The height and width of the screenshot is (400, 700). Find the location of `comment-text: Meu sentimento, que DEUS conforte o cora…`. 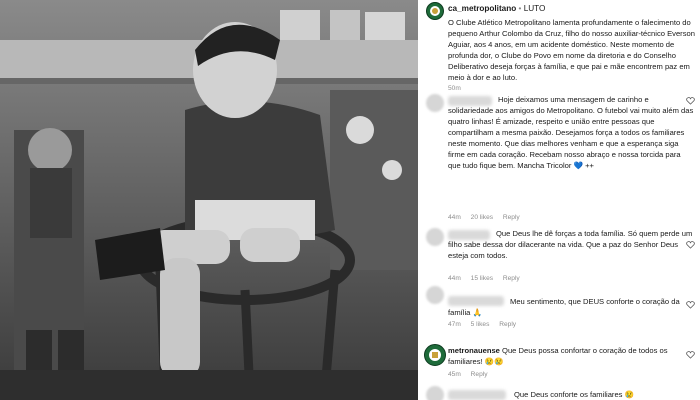

comment-text: Meu sentimento, que DEUS conforte o cora… is located at coordinates (564, 307).